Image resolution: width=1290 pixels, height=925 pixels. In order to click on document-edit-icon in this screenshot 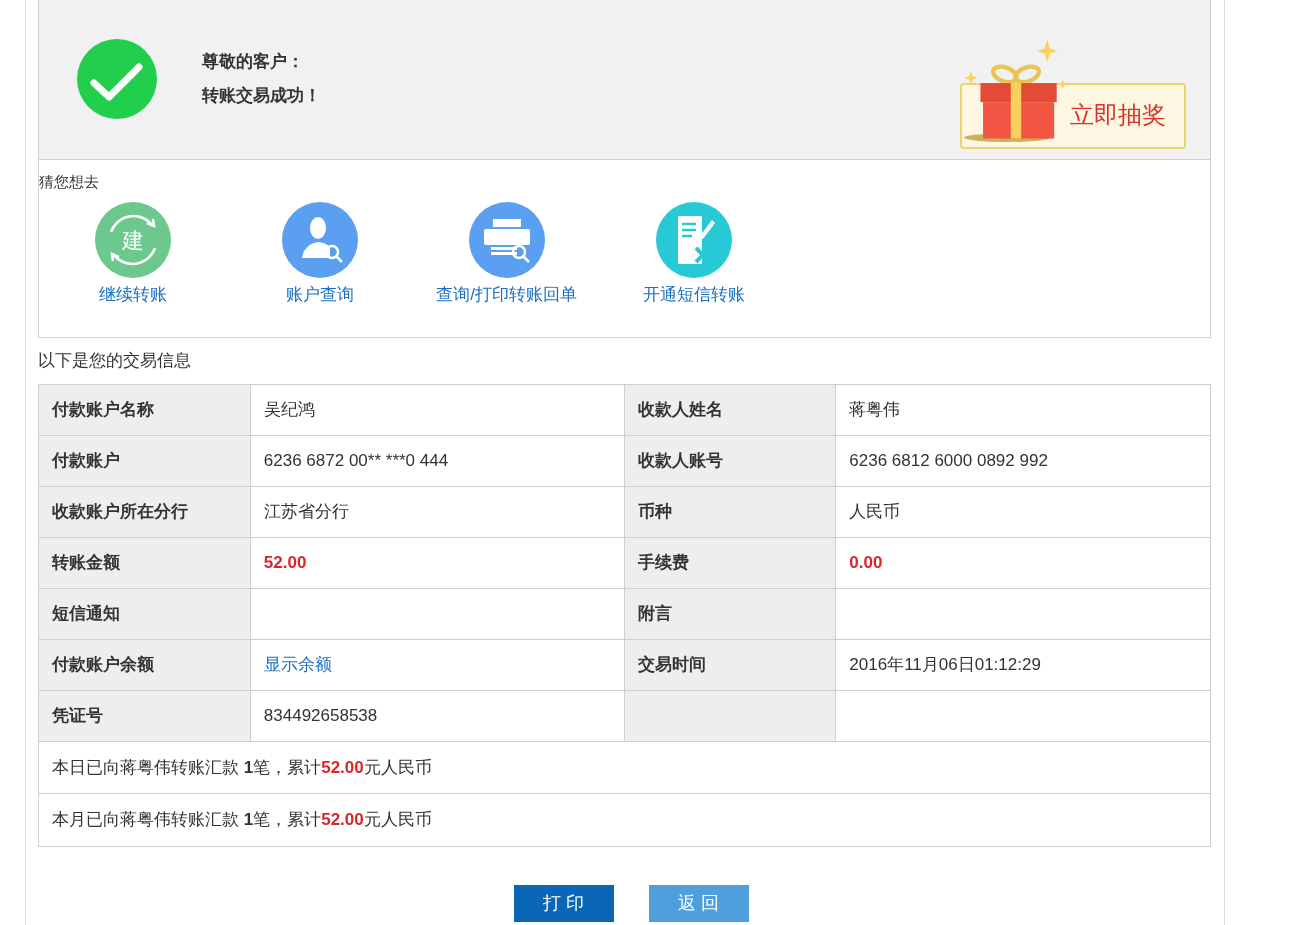, I will do `click(693, 240)`.